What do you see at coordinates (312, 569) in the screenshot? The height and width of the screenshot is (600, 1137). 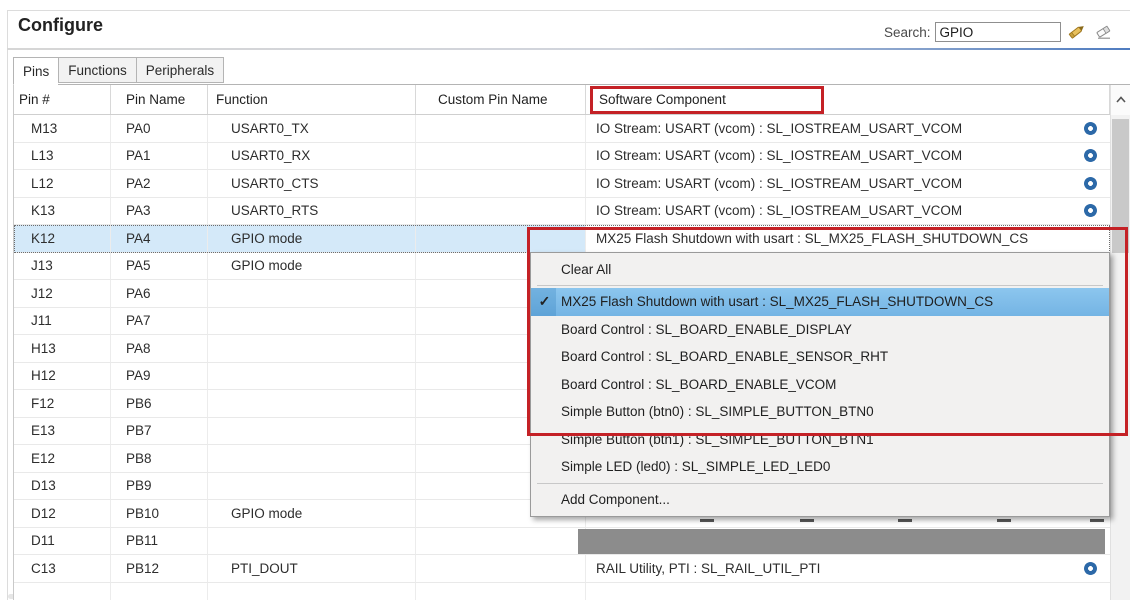 I see `cell-function: PTI_DOUT` at bounding box center [312, 569].